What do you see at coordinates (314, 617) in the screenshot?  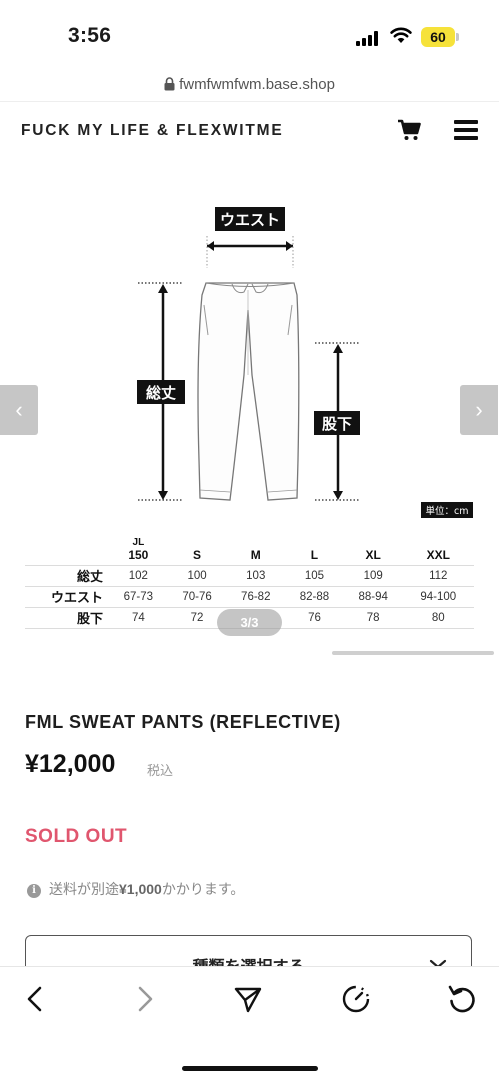 I see `table-cell: 76` at bounding box center [314, 617].